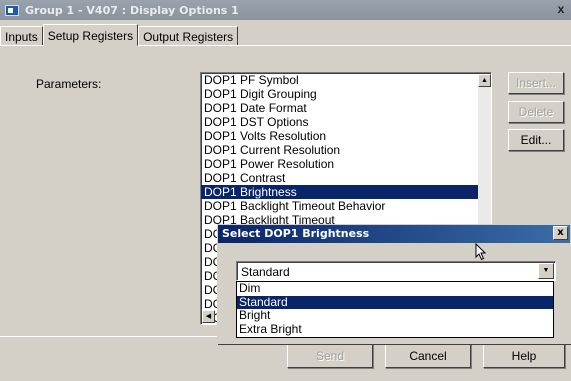 The height and width of the screenshot is (381, 571). I want to click on delete-button: Delete, so click(536, 112).